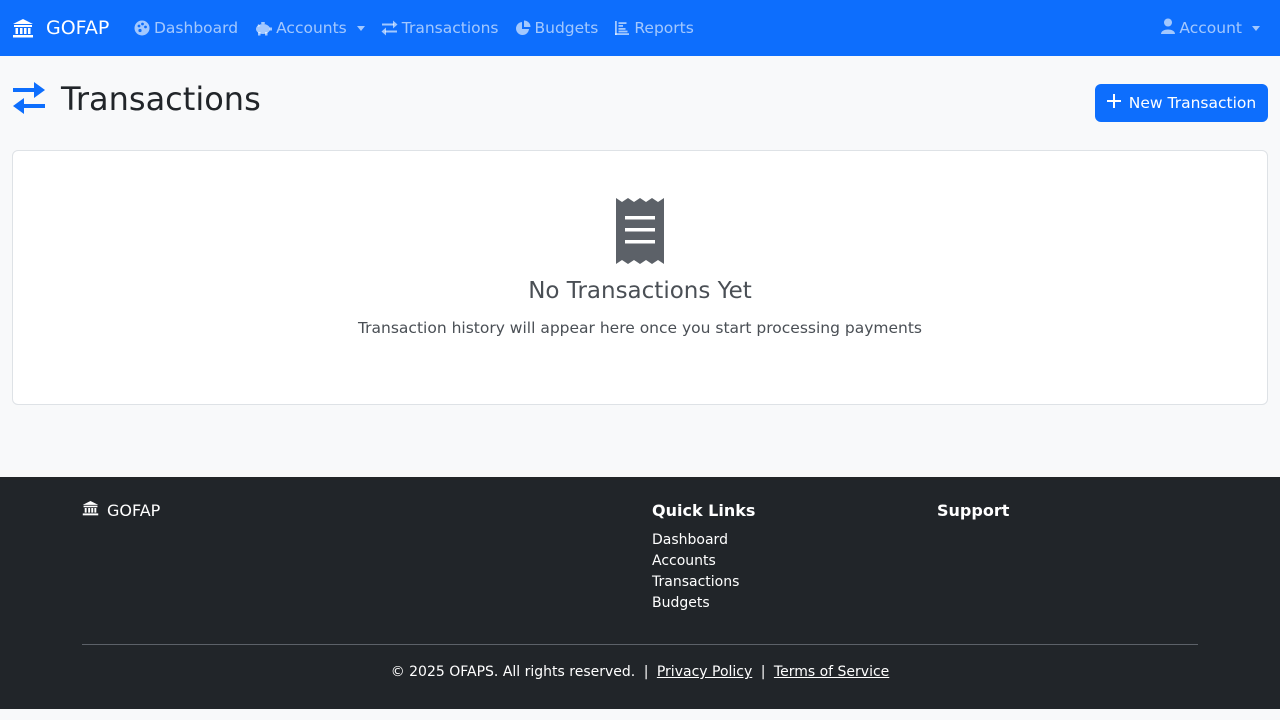 Image resolution: width=1280 pixels, height=720 pixels. What do you see at coordinates (1192, 103) in the screenshot?
I see `new-transaction-label: New Transaction` at bounding box center [1192, 103].